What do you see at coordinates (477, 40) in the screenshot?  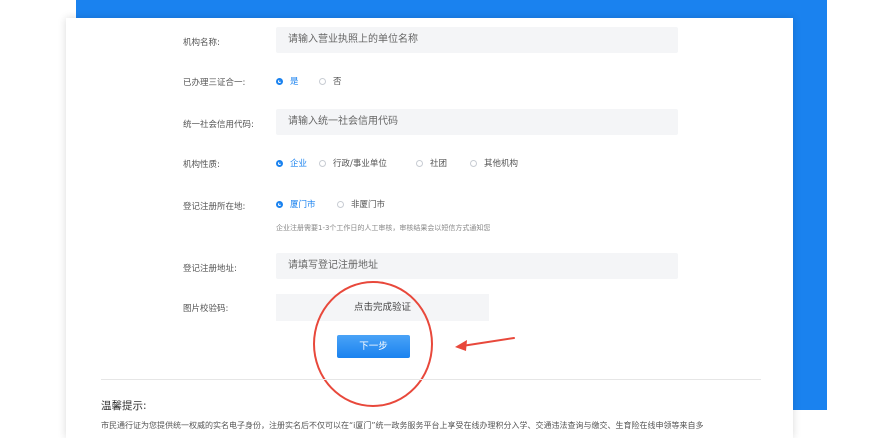 I see `org-name-input: 请输入营业执照上的单位名称` at bounding box center [477, 40].